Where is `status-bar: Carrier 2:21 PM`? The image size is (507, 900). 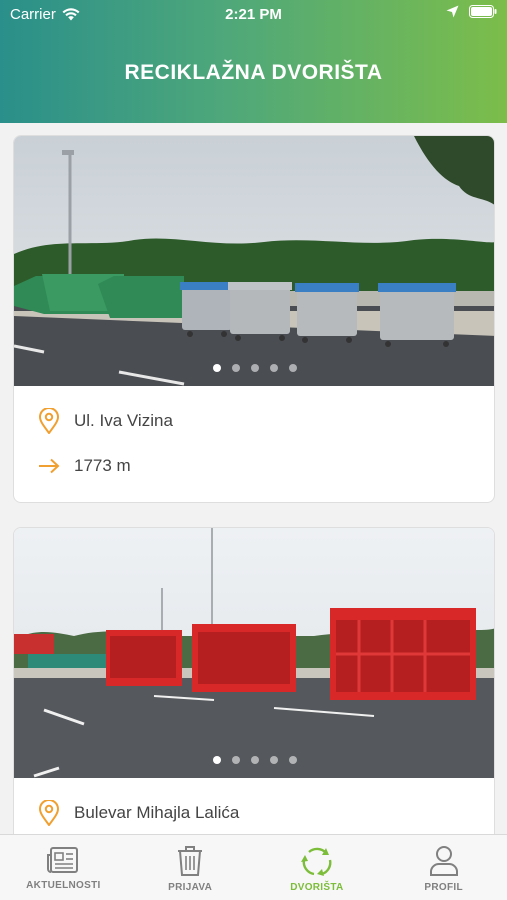
status-bar: Carrier 2:21 PM is located at coordinates (253, 14).